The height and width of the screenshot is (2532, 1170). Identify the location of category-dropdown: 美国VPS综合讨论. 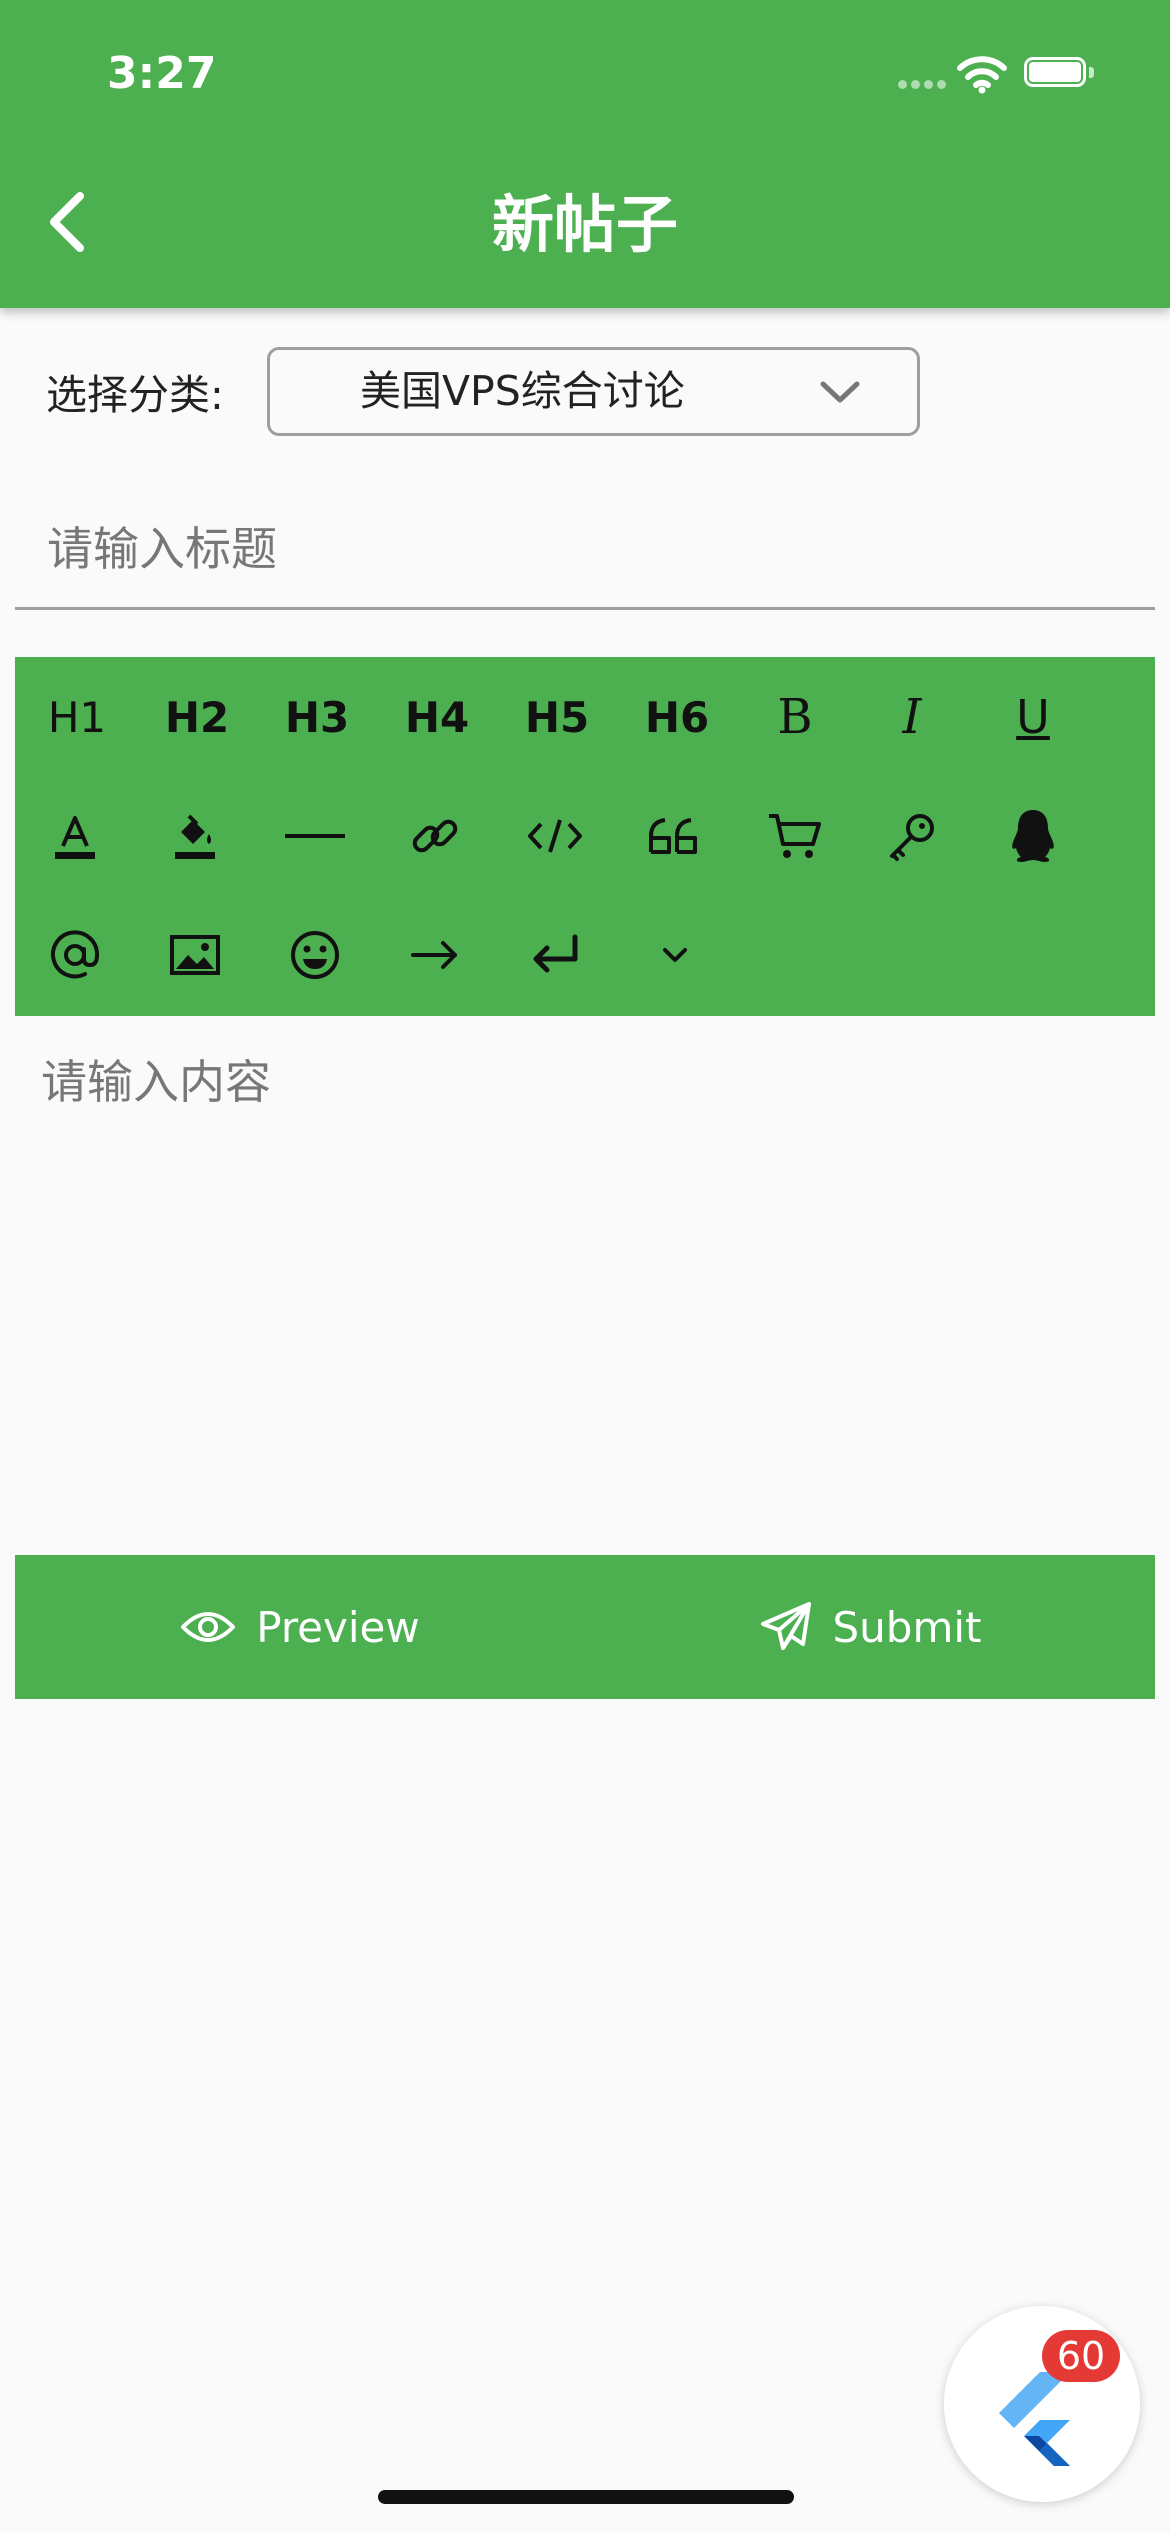
(593, 391).